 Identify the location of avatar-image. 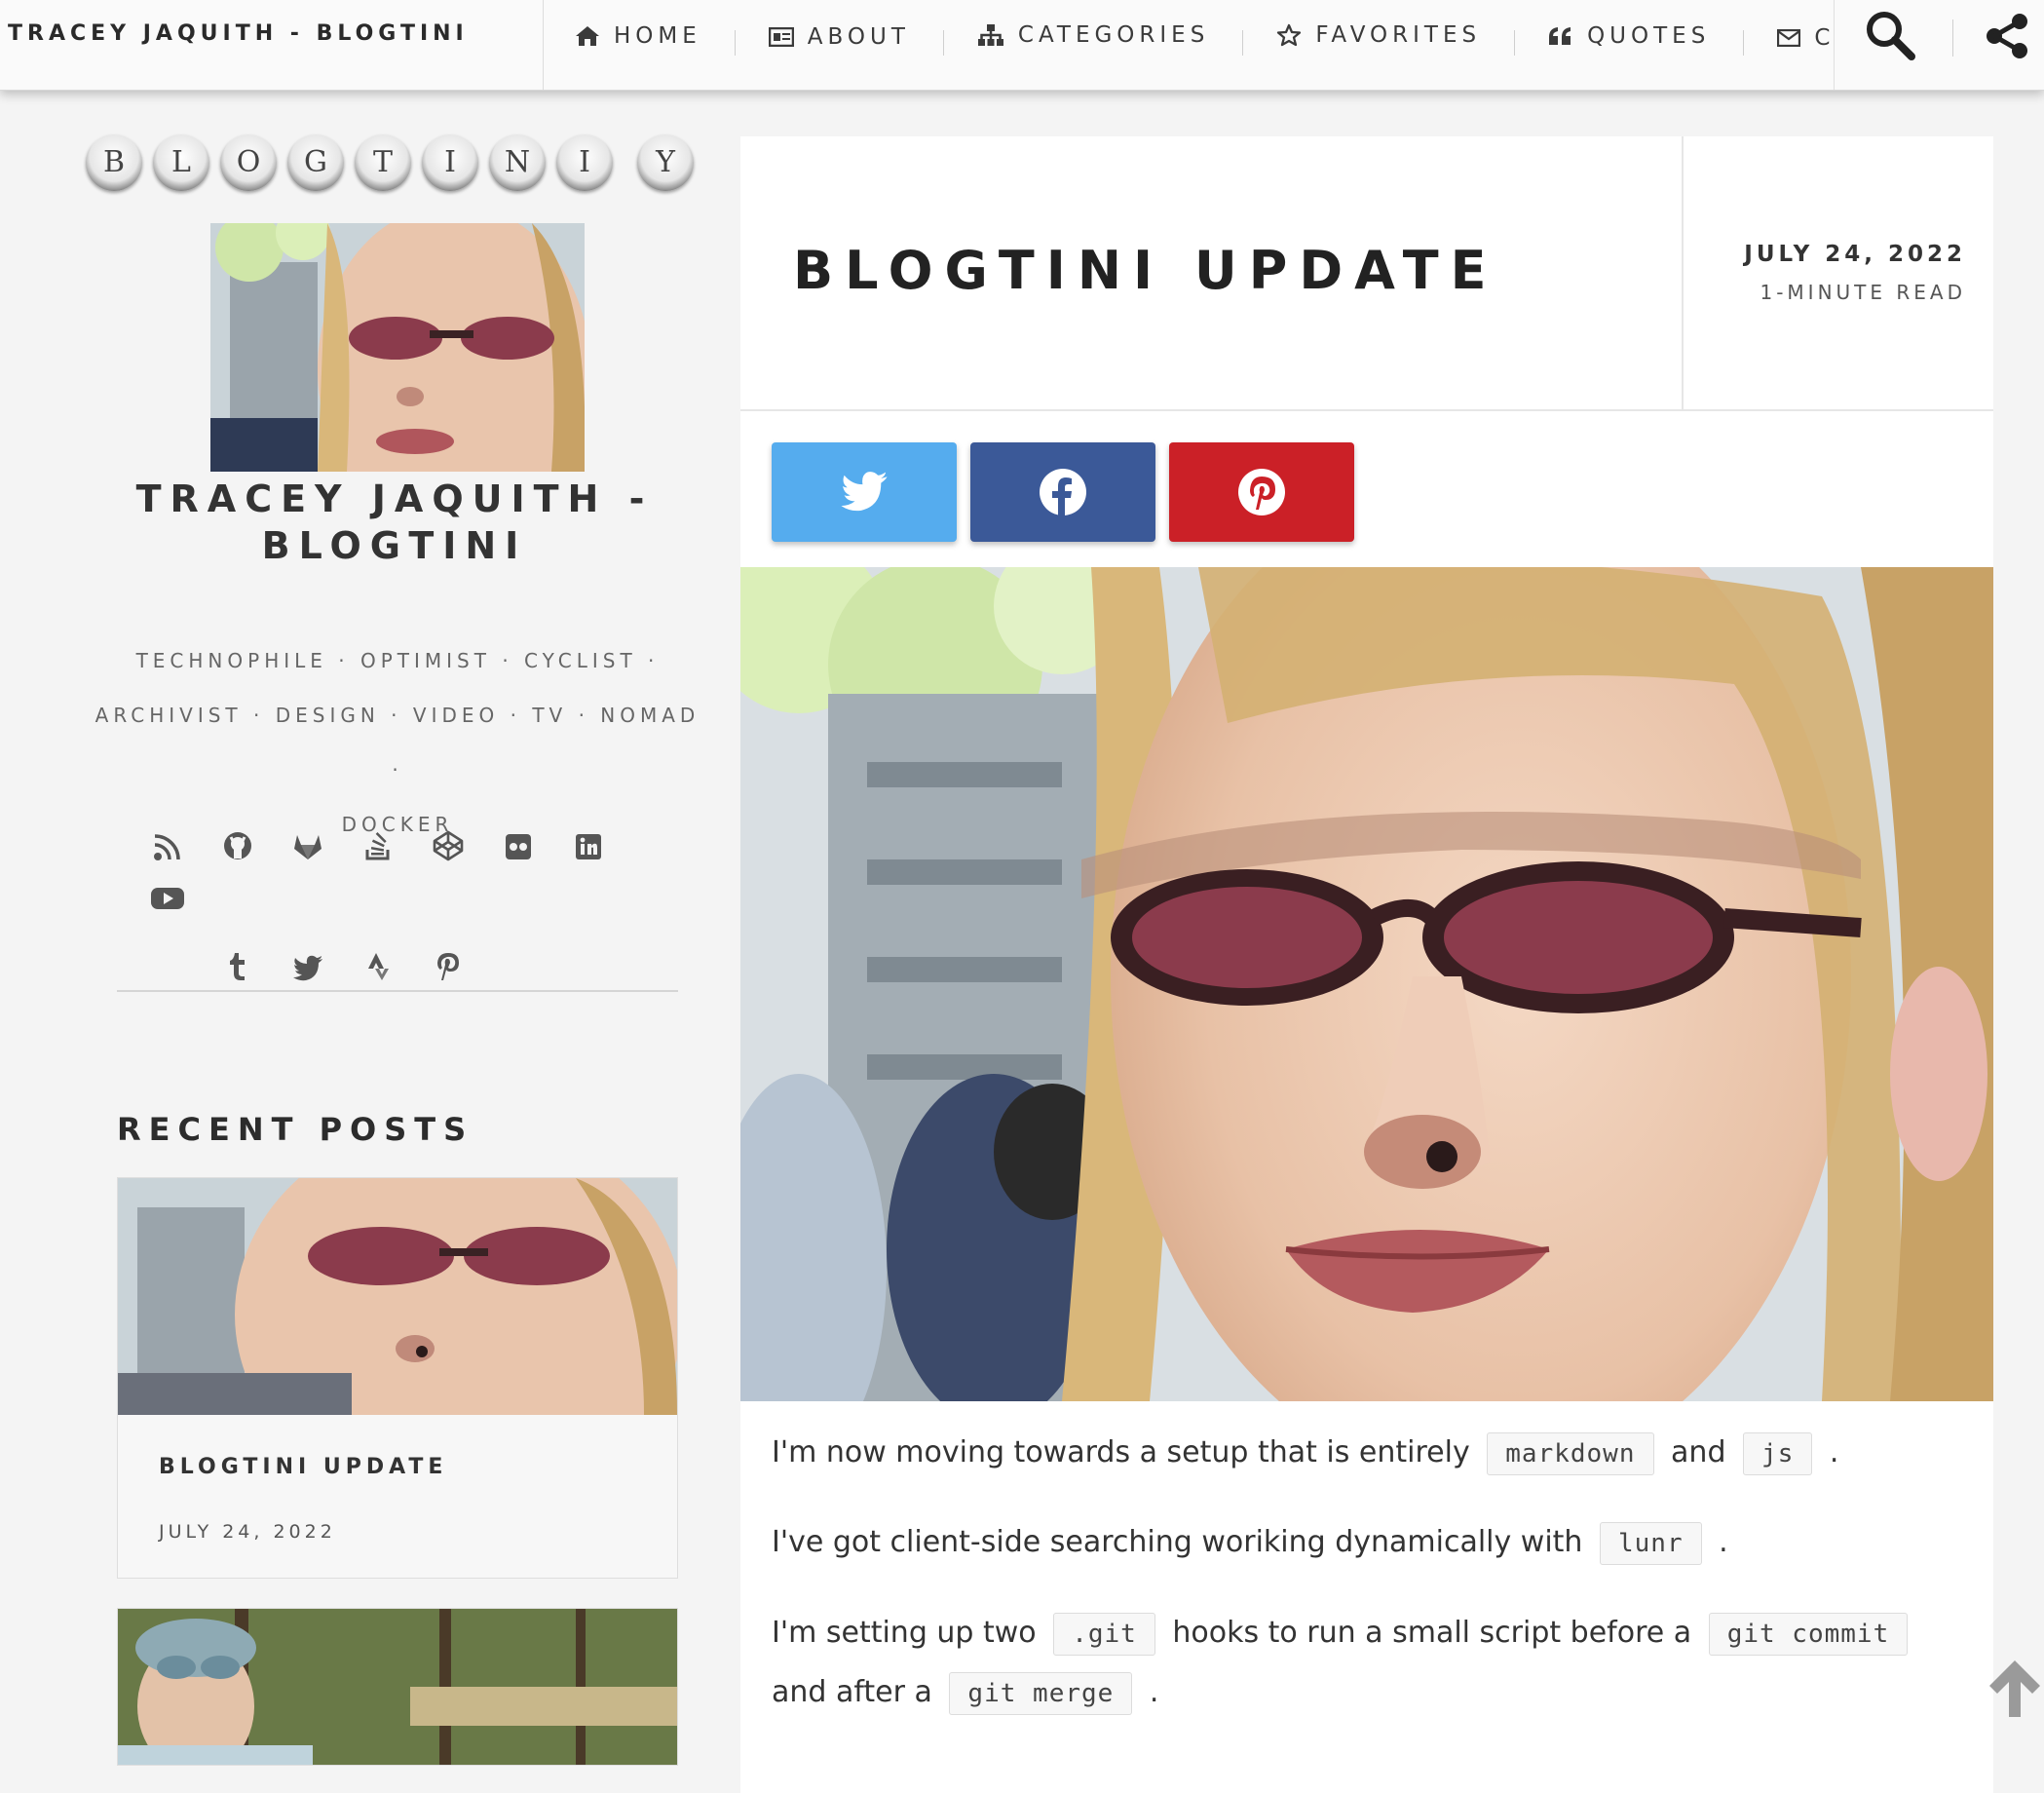
(397, 348).